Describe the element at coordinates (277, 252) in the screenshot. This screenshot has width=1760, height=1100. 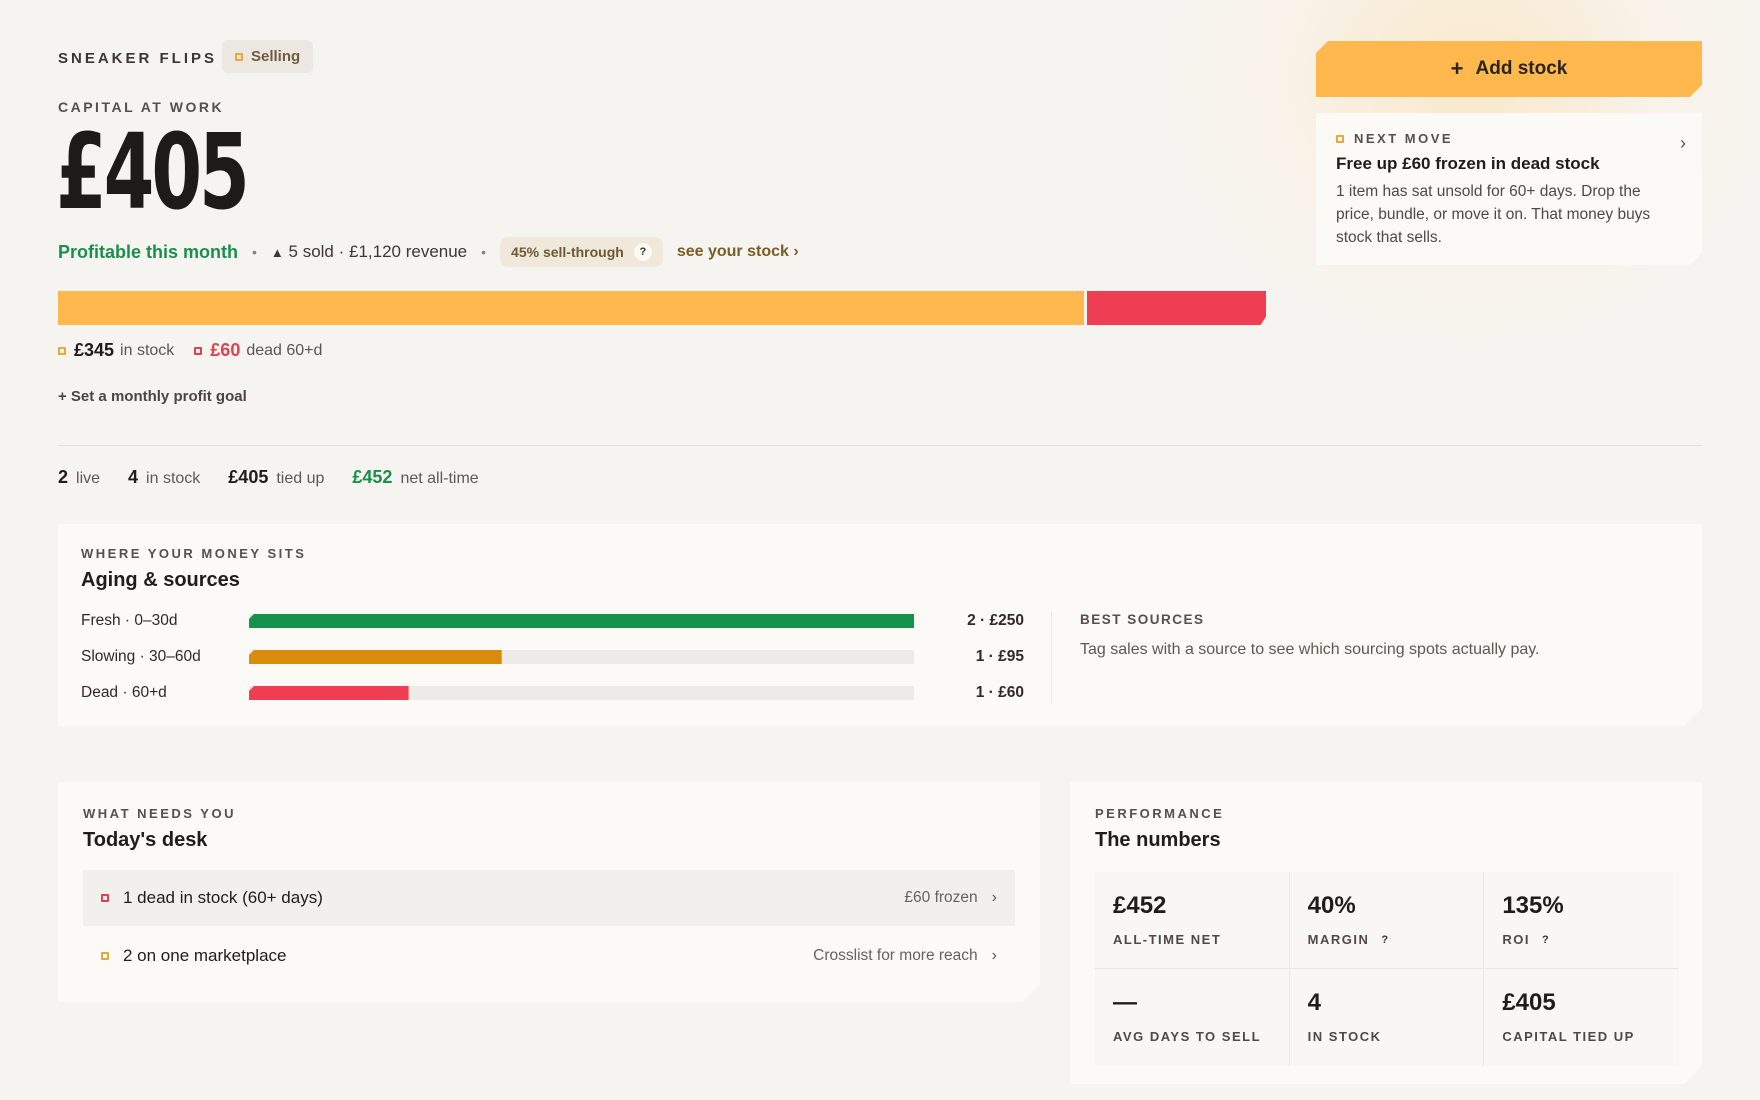
I see `up-triangle-icon: ▲` at that location.